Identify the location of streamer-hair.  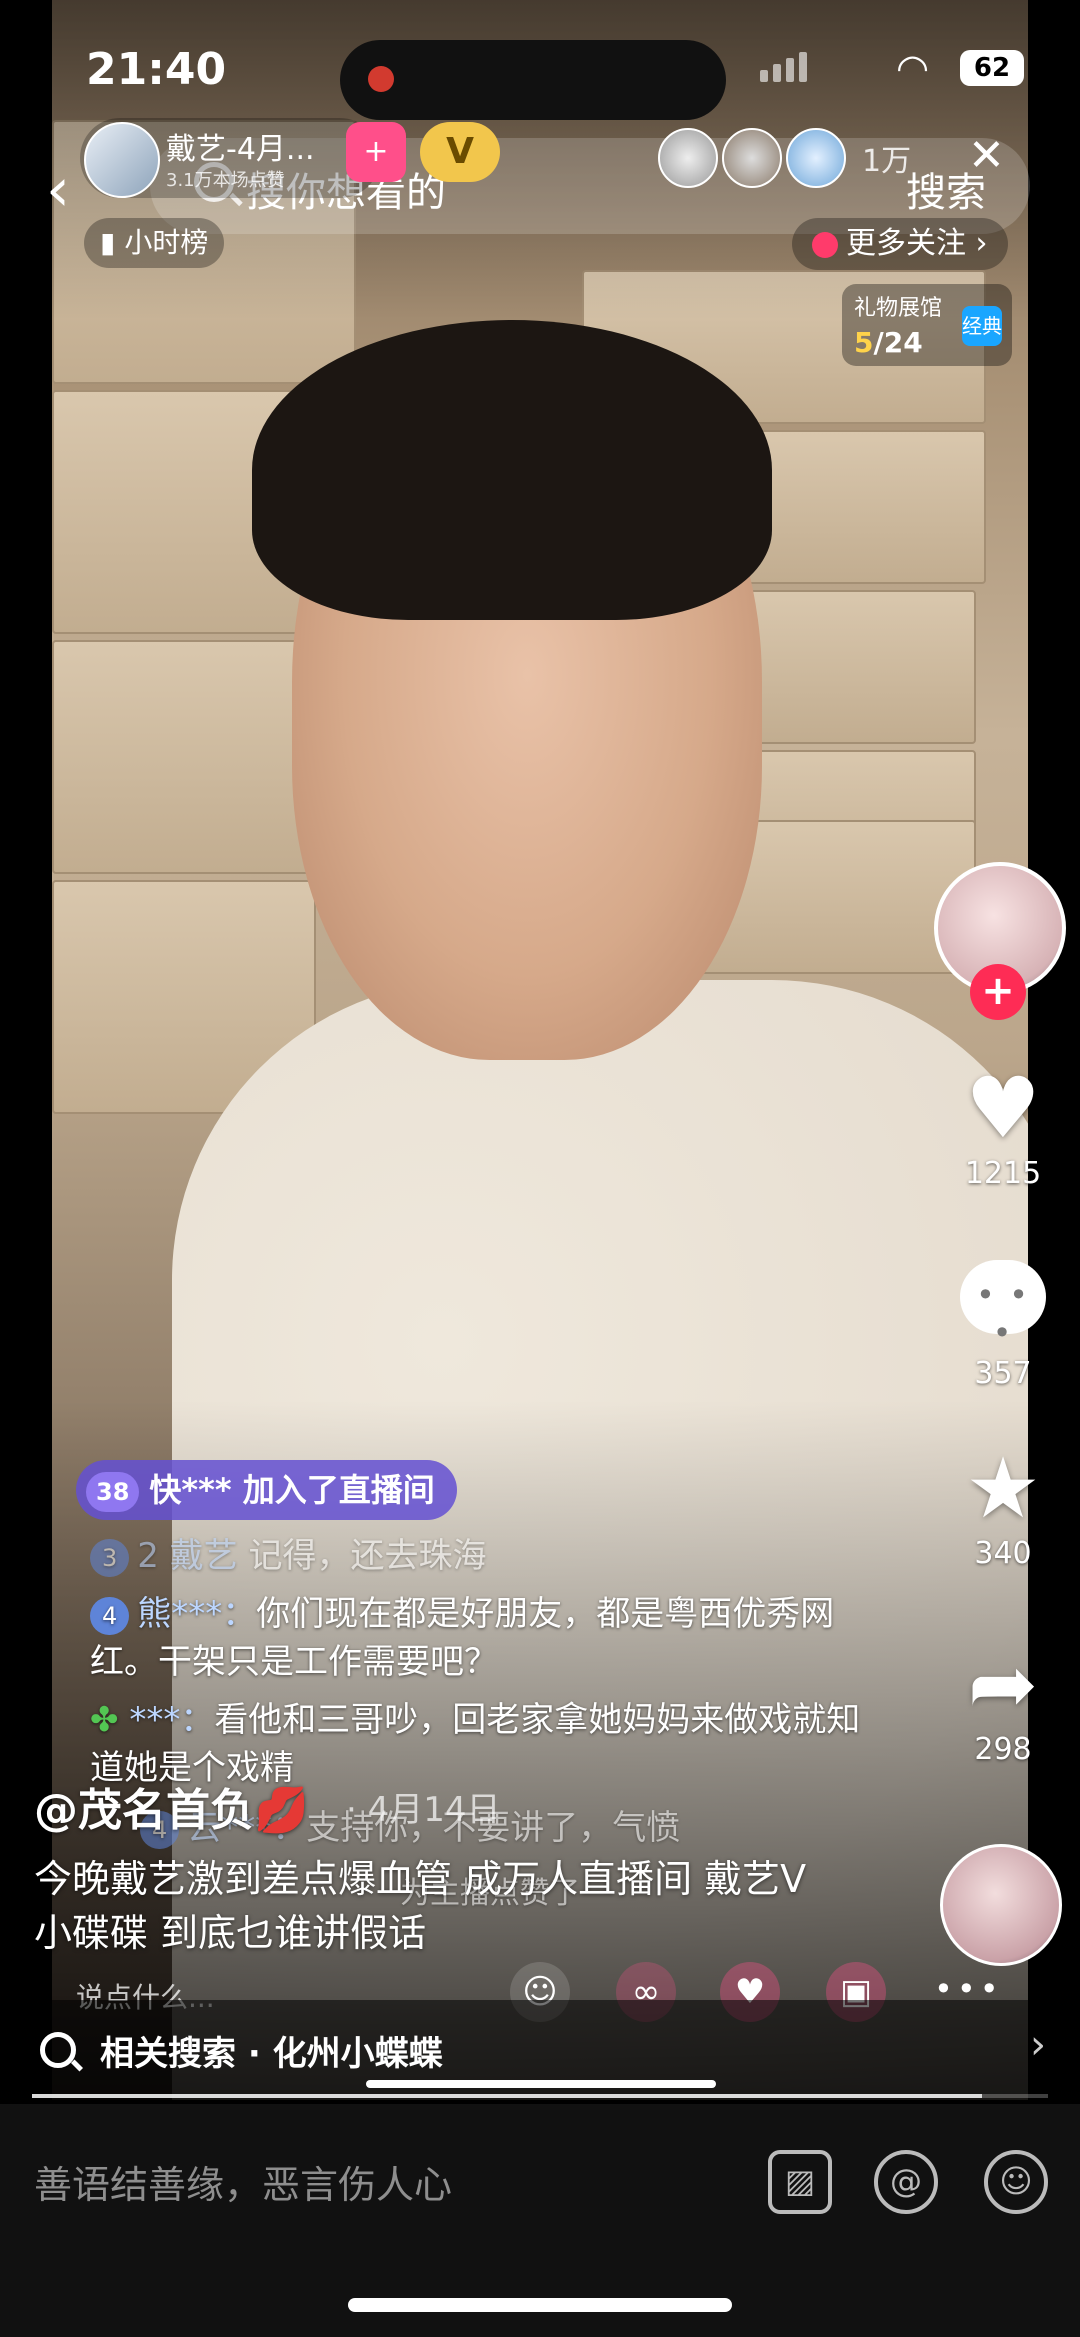
(512, 470).